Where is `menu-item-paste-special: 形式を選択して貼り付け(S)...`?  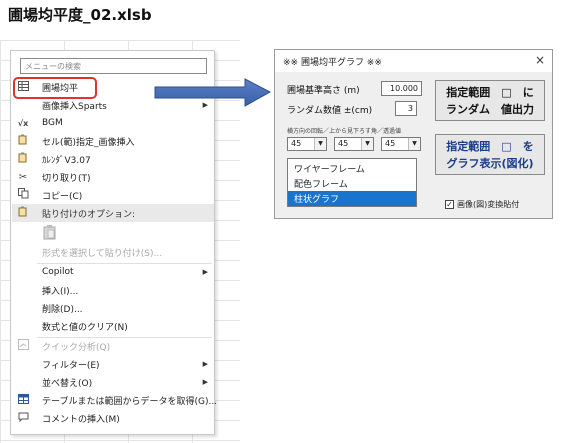 menu-item-paste-special: 形式を選択して貼り付け(S)... is located at coordinates (113, 252).